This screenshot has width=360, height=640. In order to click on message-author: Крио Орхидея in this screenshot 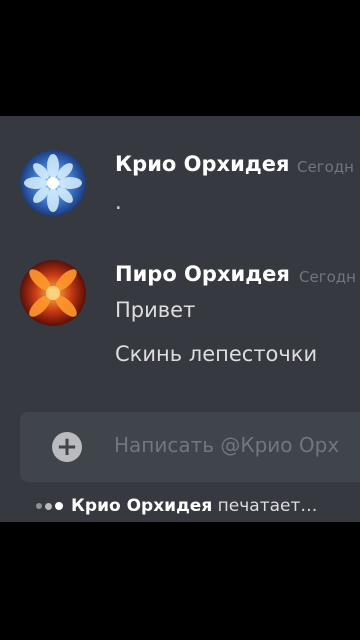, I will do `click(202, 164)`.